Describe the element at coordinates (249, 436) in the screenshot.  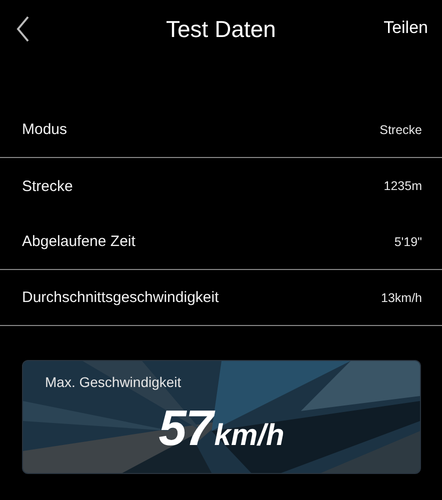
I see `speed-unit: km/h` at that location.